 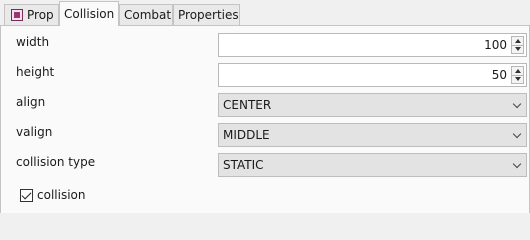 What do you see at coordinates (499, 75) in the screenshot?
I see `height-value: 50` at bounding box center [499, 75].